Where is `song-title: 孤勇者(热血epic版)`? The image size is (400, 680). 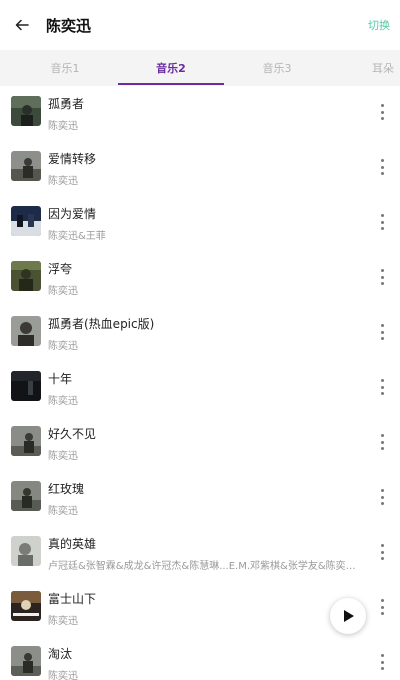
song-title: 孤勇者(热血epic版) is located at coordinates (101, 324).